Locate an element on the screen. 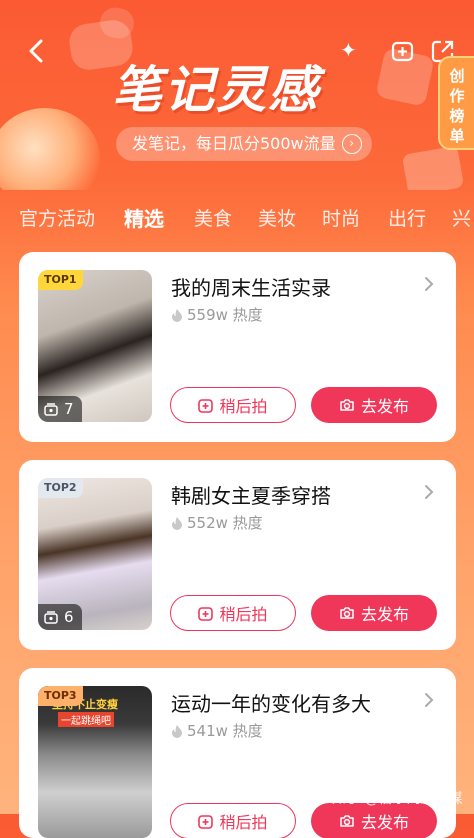 Image resolution: width=474 pixels, height=838 pixels. rank-badge: TOP1 is located at coordinates (60, 280).